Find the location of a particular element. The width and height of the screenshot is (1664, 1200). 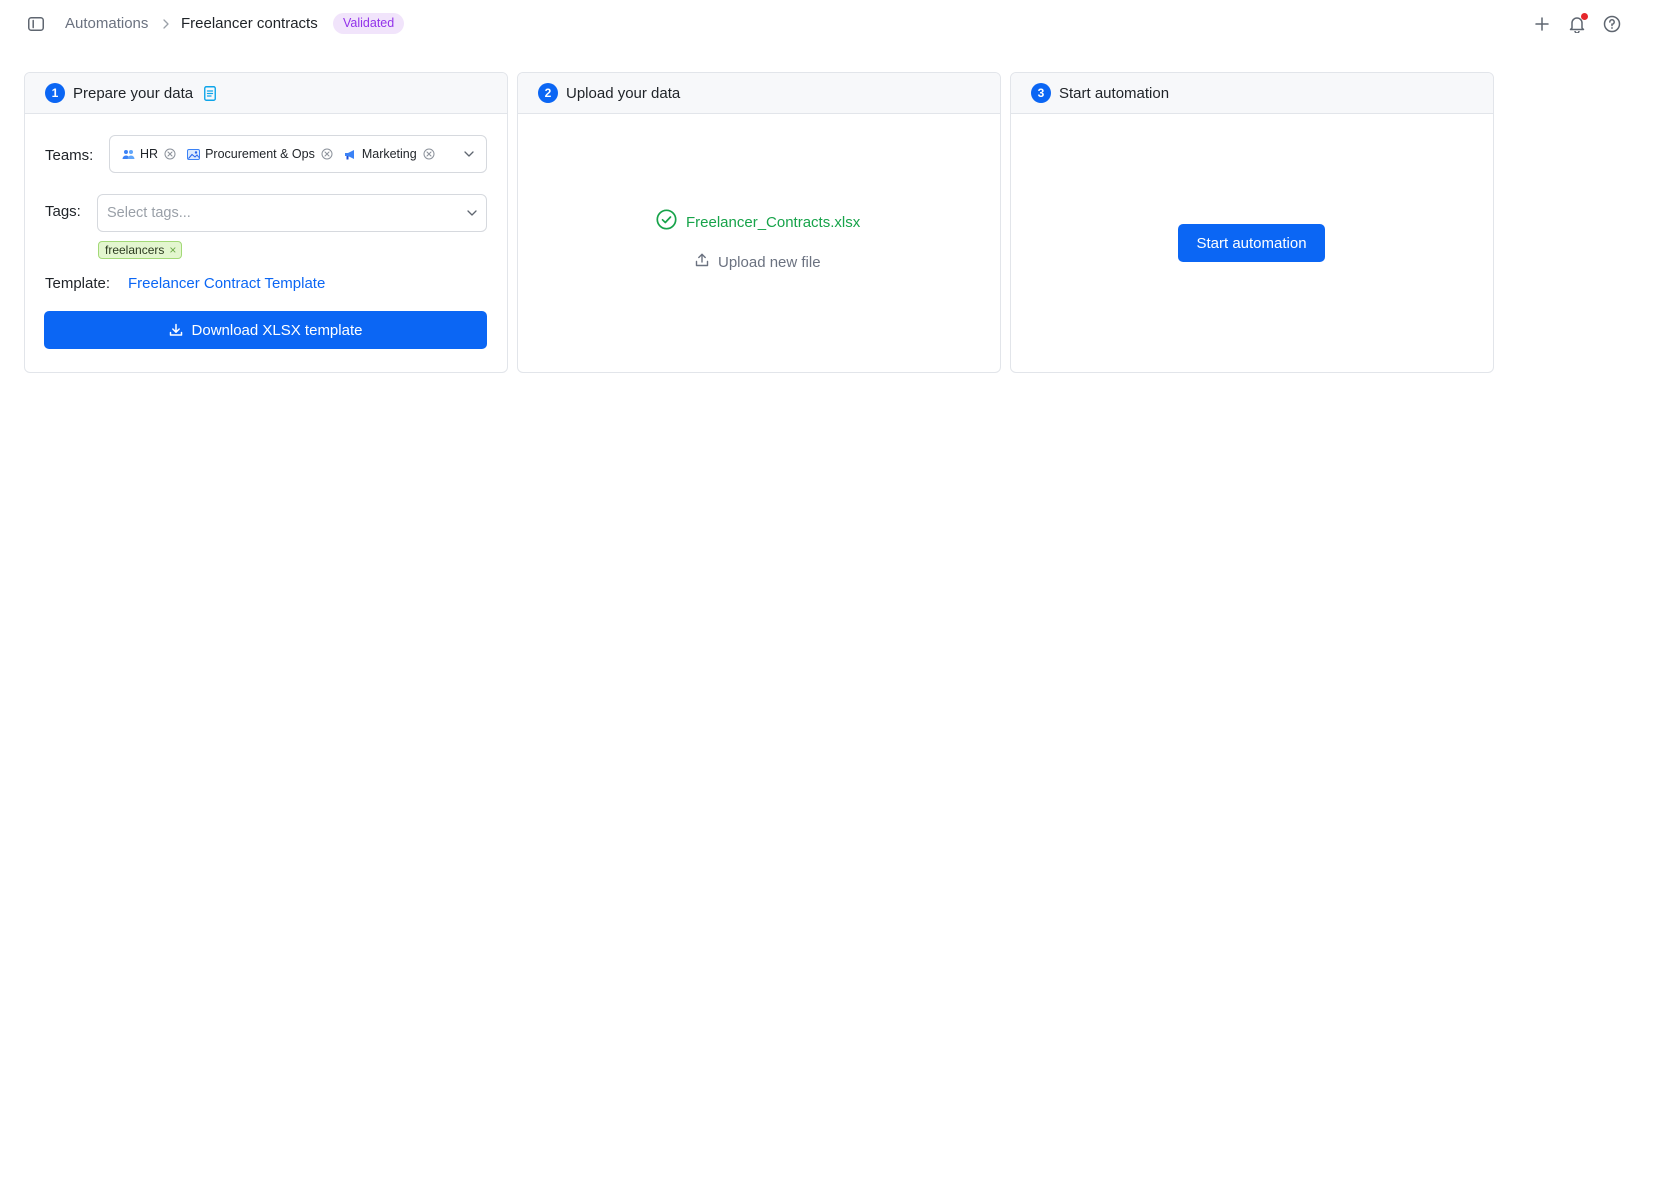

upload-new-file-link: Upload new file is located at coordinates (758, 262).